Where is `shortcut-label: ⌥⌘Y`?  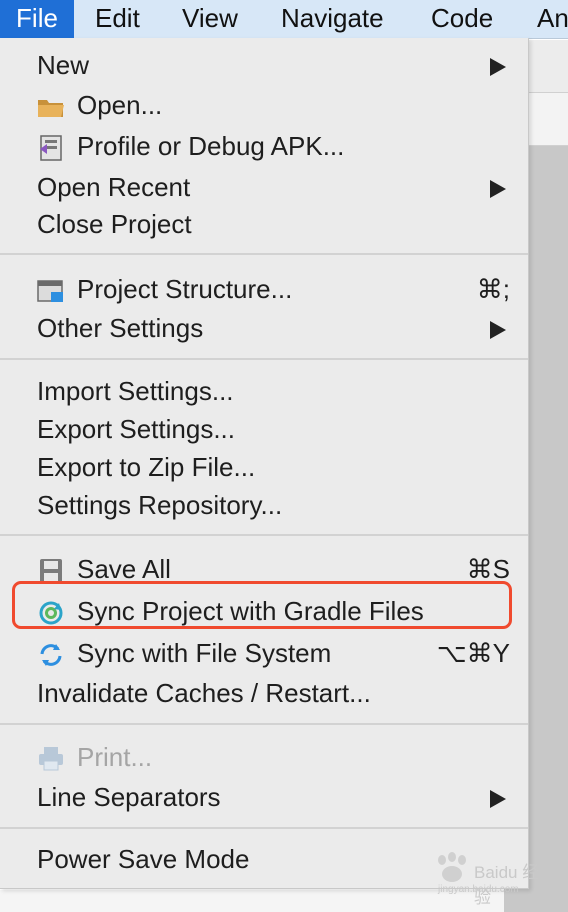 shortcut-label: ⌥⌘Y is located at coordinates (473, 653).